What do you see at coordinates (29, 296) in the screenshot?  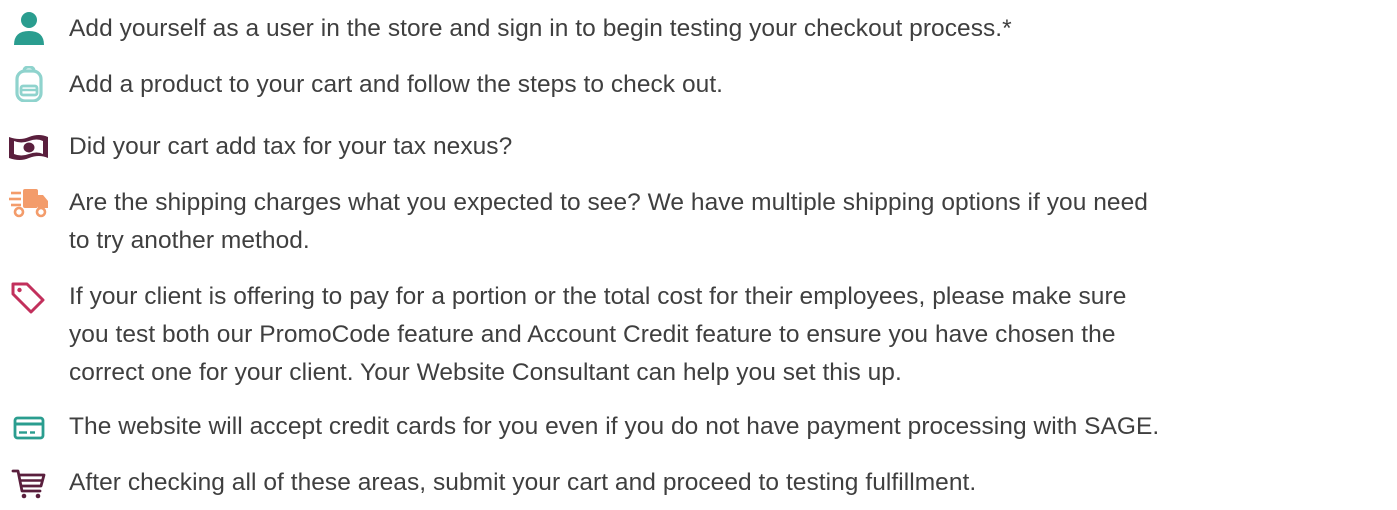 I see `price-tag-icon` at bounding box center [29, 296].